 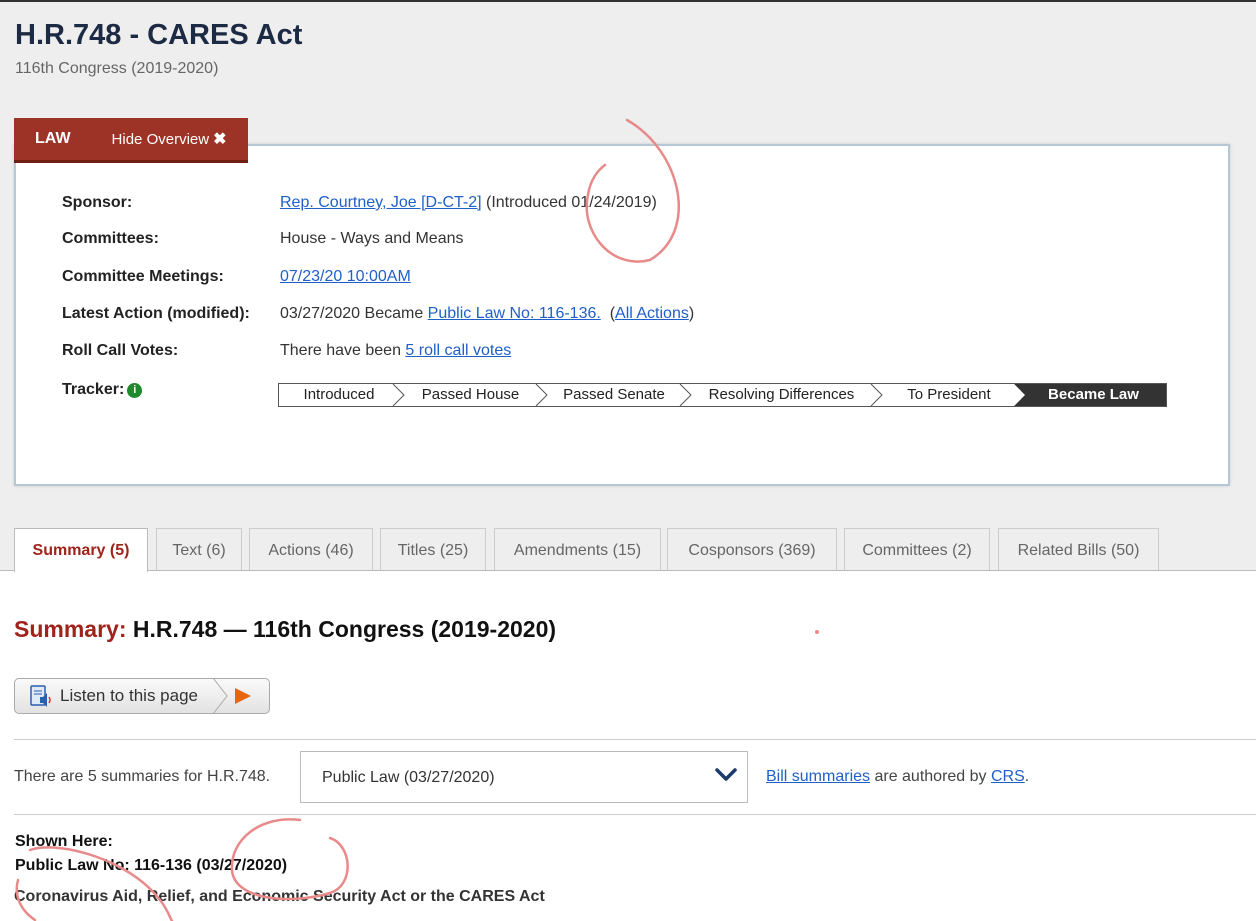 What do you see at coordinates (470, 394) in the screenshot?
I see `tracker-step-label: Passed House` at bounding box center [470, 394].